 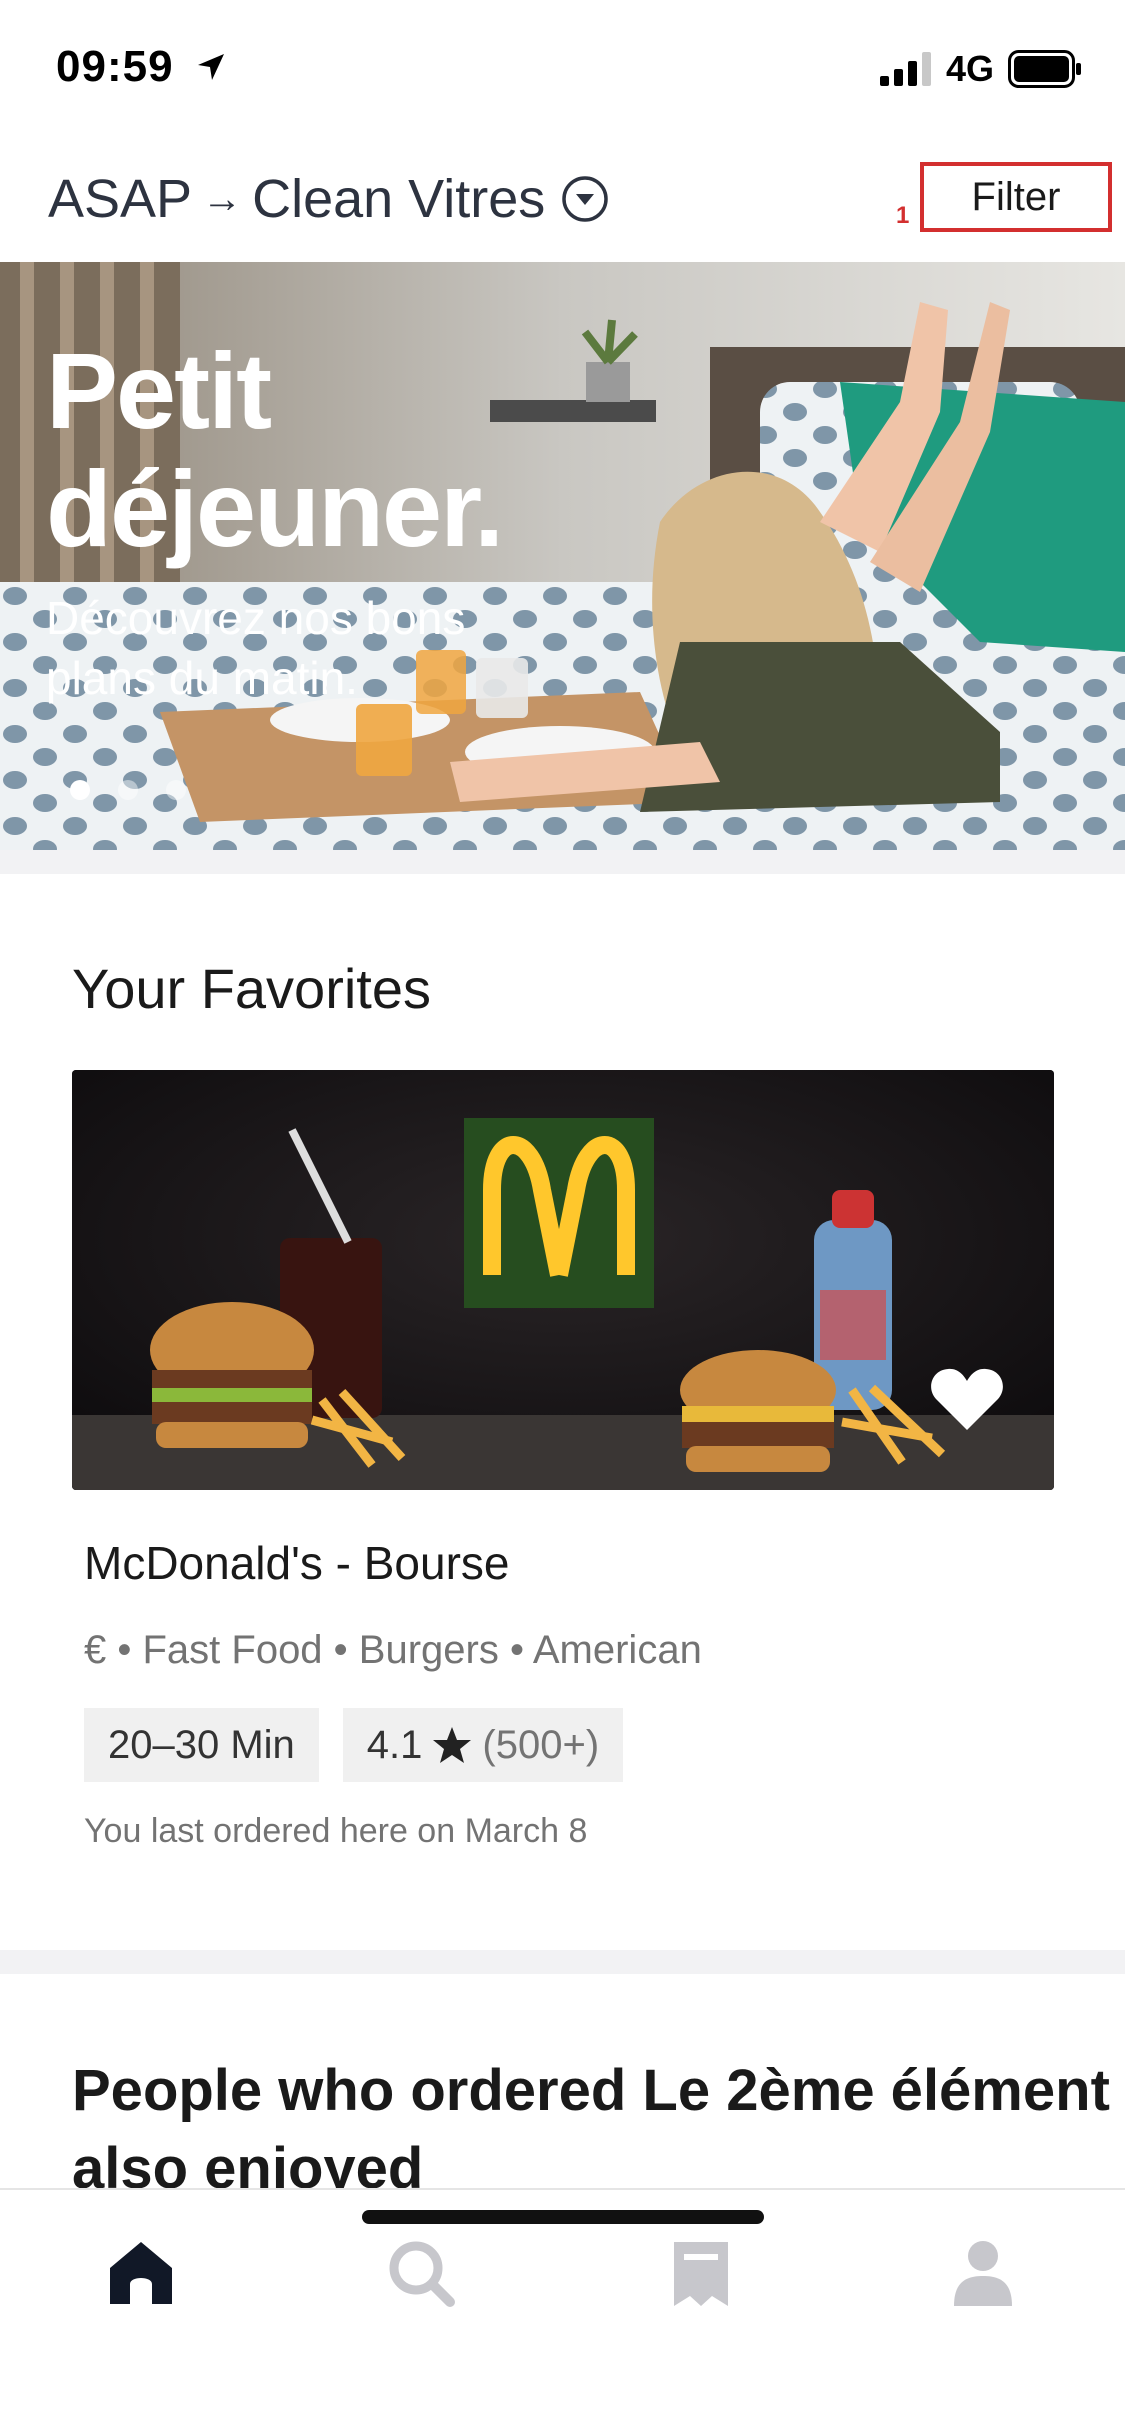 What do you see at coordinates (211, 67) in the screenshot?
I see `location-arrow-icon` at bounding box center [211, 67].